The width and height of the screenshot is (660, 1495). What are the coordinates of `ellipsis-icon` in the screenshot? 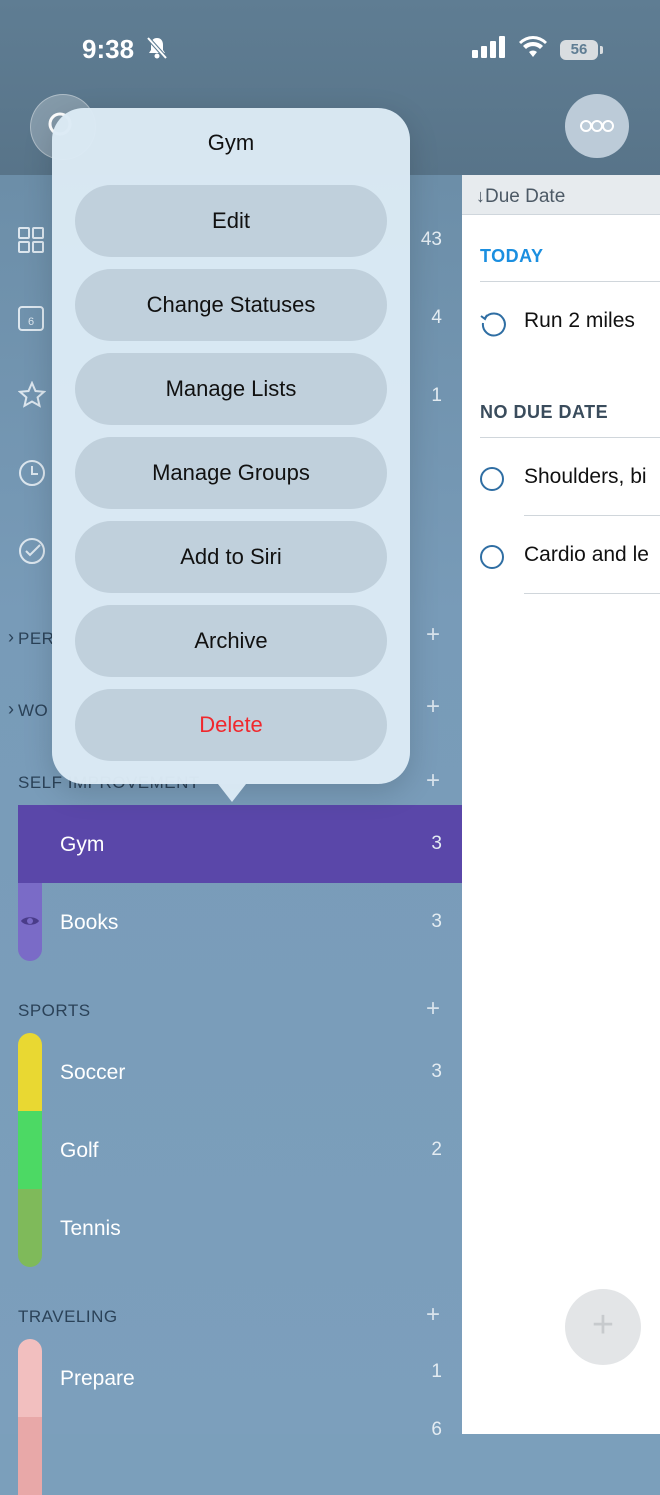 It's located at (597, 126).